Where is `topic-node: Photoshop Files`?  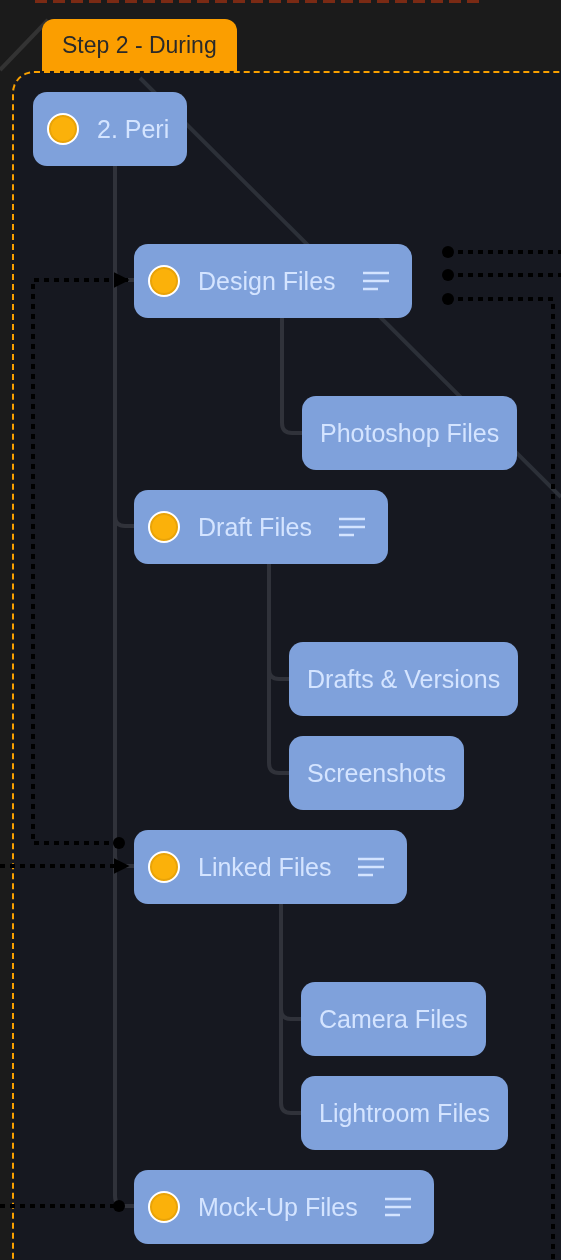 topic-node: Photoshop Files is located at coordinates (410, 433).